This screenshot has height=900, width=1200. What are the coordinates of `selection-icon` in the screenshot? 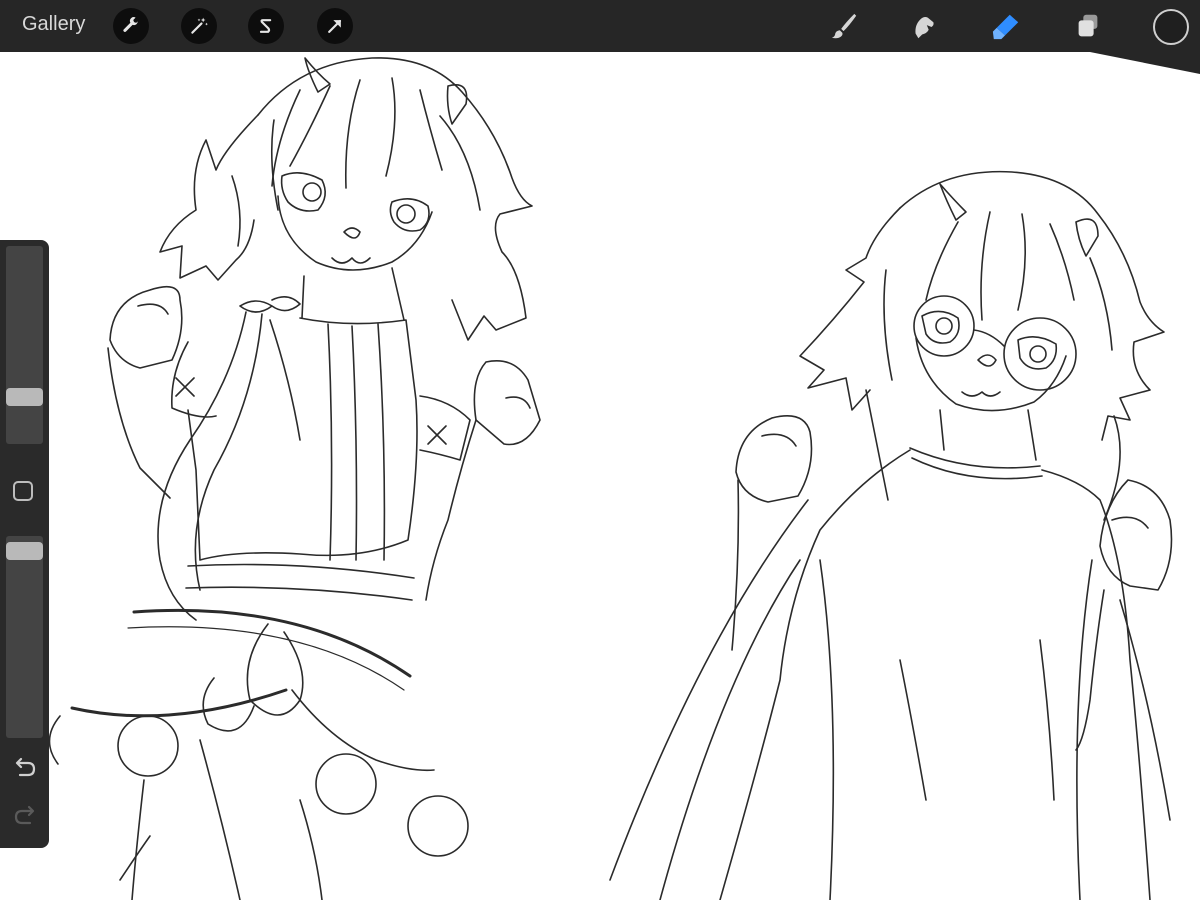 It's located at (265, 26).